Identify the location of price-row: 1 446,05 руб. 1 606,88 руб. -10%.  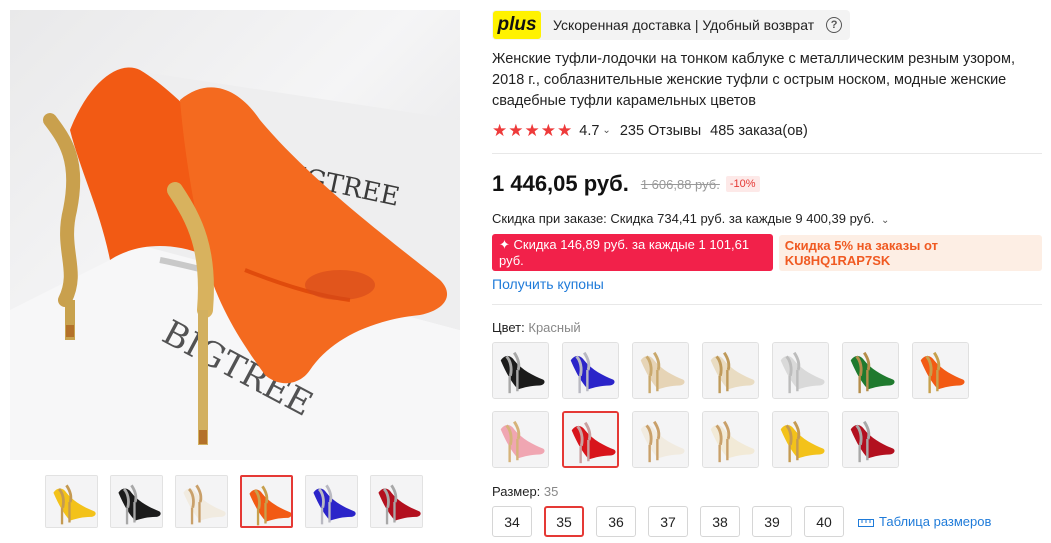
(767, 184).